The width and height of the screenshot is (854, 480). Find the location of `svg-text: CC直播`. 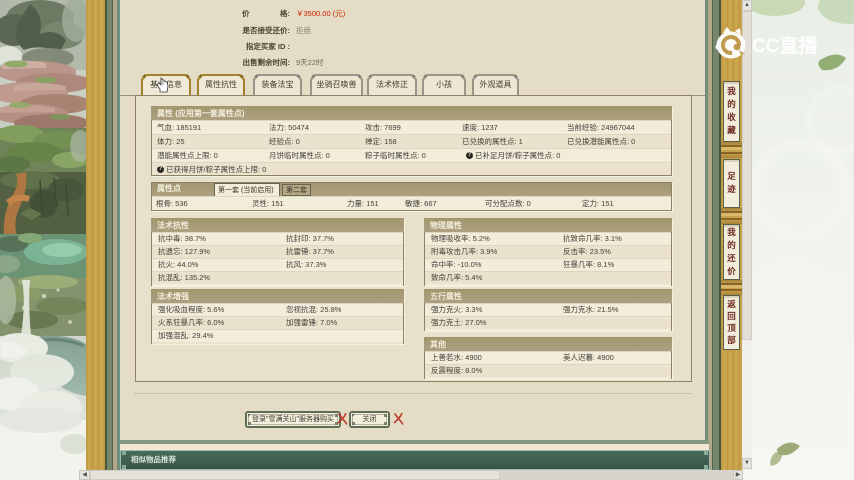

svg-text: CC直播 is located at coordinates (785, 45).